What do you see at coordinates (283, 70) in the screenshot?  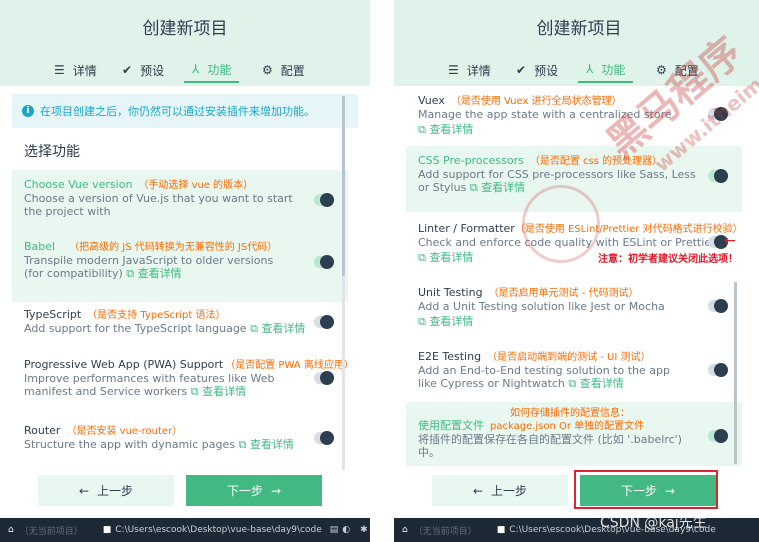 I see `tab-config: ⚙ 配置` at bounding box center [283, 70].